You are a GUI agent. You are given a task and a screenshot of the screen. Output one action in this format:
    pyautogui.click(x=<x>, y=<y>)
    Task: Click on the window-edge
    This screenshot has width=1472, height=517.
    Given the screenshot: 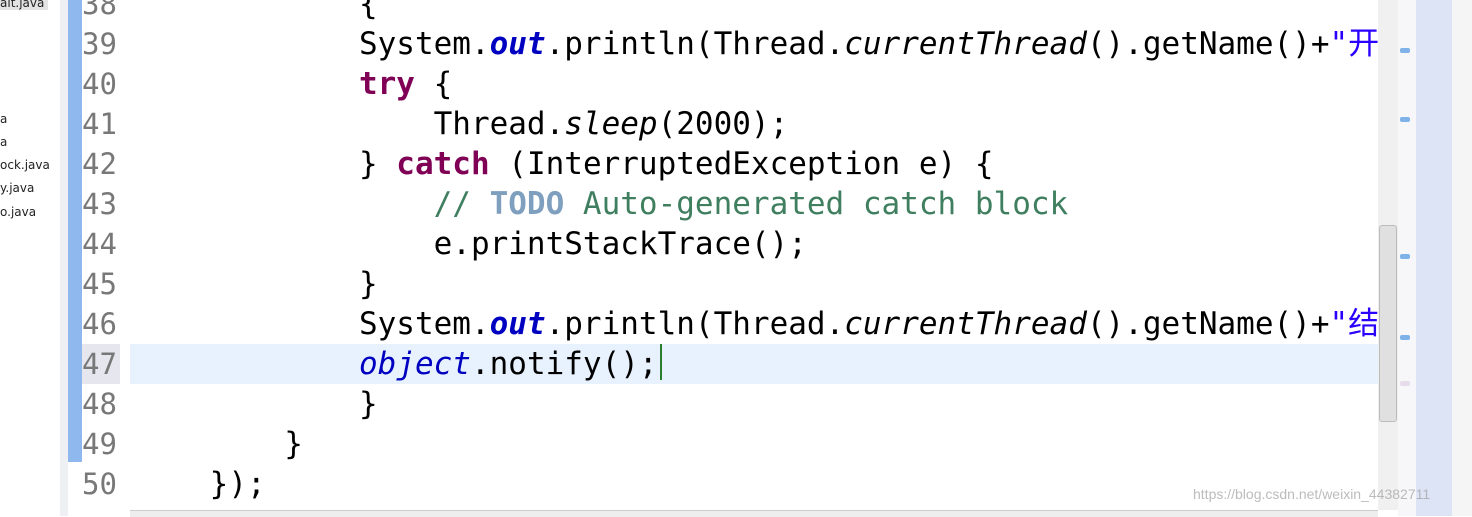 What is the action you would take?
    pyautogui.click(x=1462, y=258)
    